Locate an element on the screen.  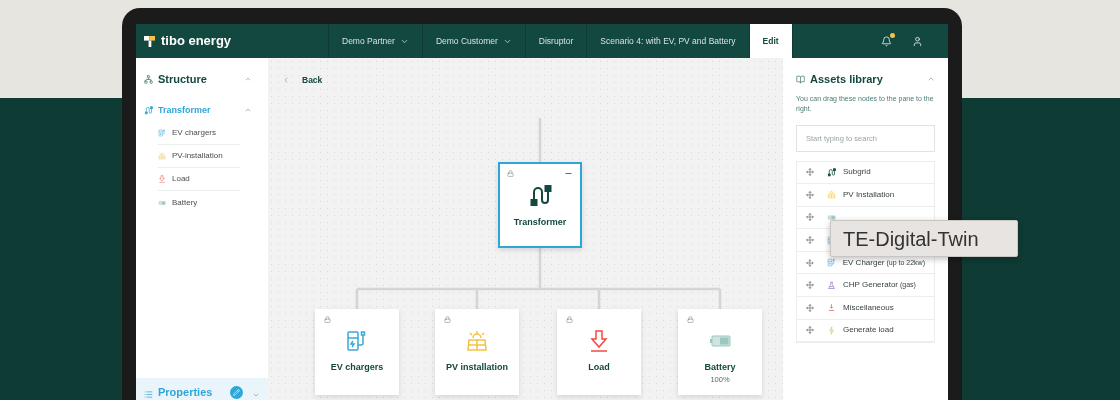
asset-label: Subgrid is located at coordinates (857, 172).